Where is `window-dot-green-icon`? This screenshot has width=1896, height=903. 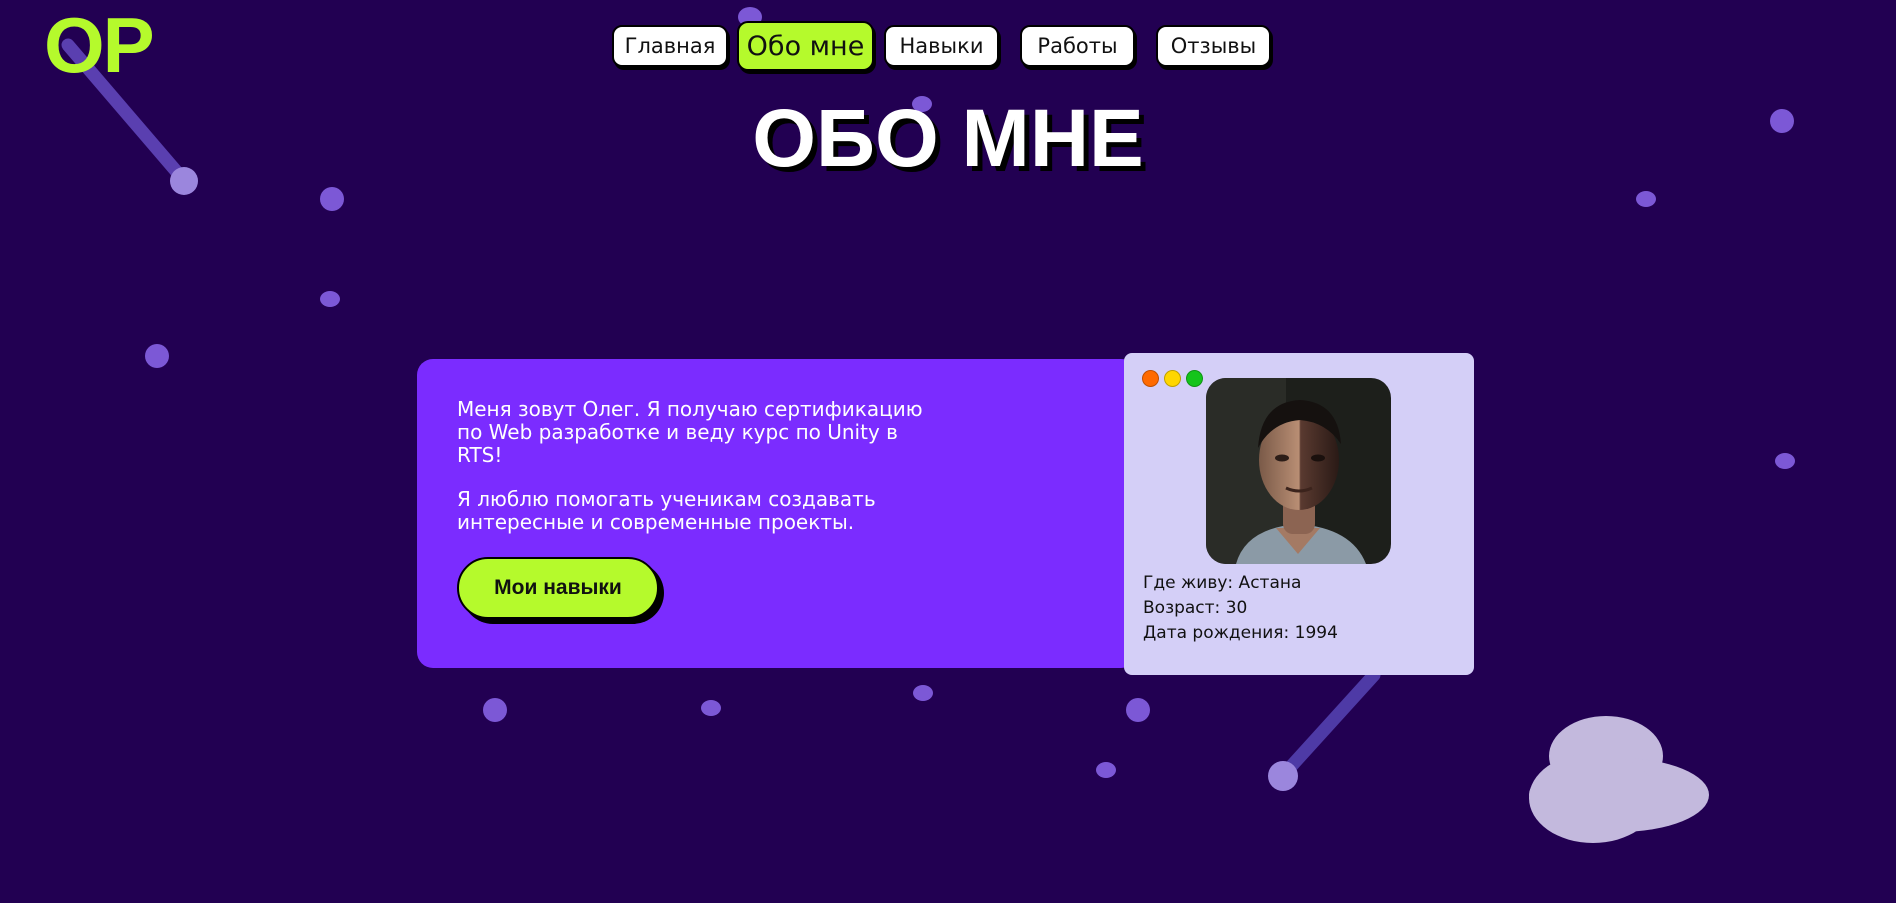
window-dot-green-icon is located at coordinates (1194, 378).